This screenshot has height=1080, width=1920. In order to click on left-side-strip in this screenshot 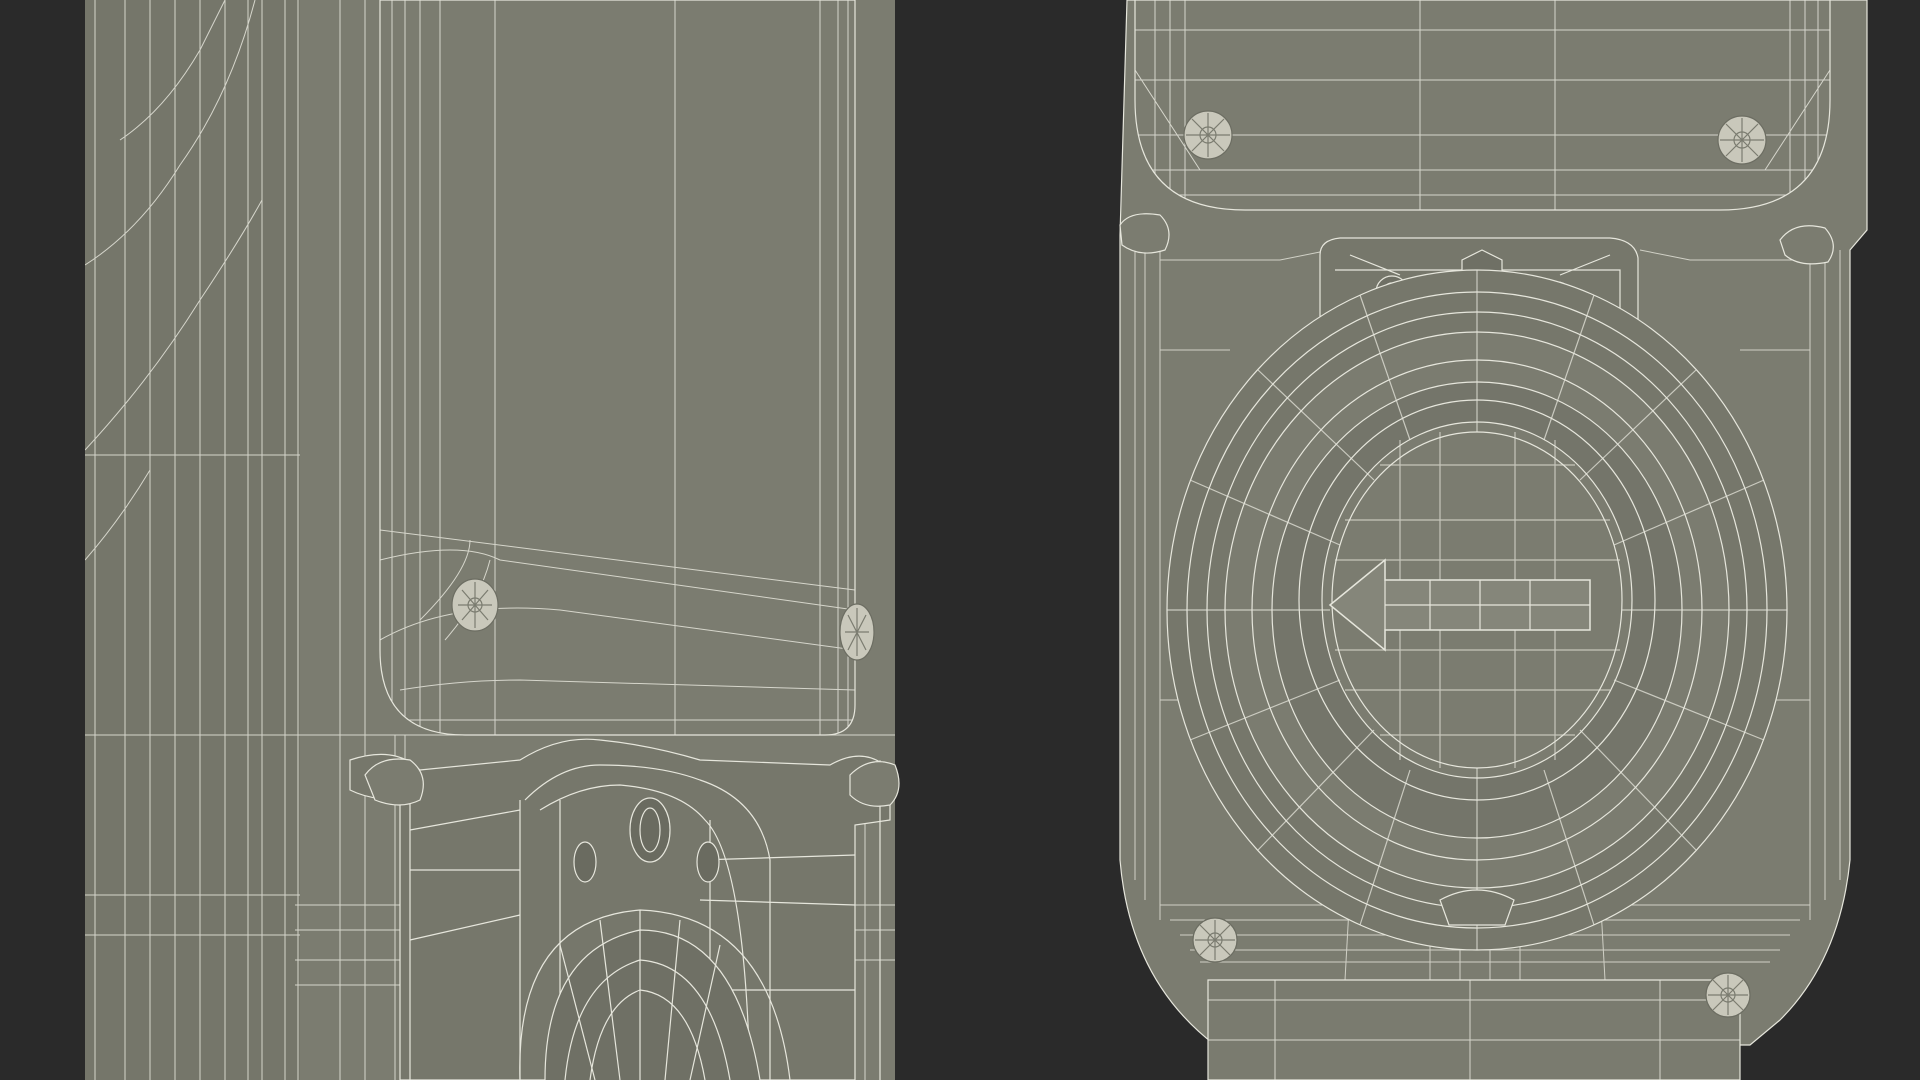, I will do `click(192, 540)`.